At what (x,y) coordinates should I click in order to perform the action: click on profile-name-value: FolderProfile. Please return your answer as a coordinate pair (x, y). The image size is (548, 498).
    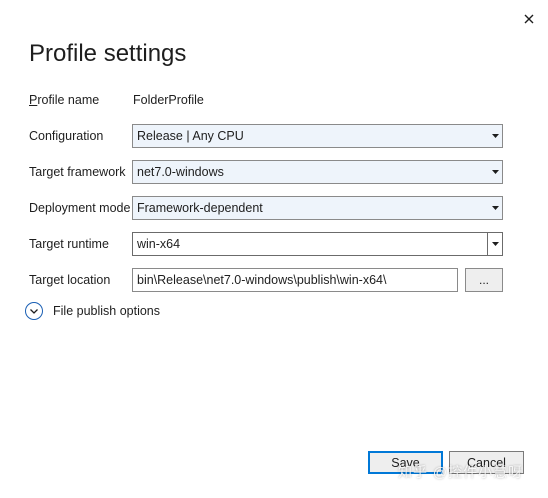
    Looking at the image, I should click on (168, 100).